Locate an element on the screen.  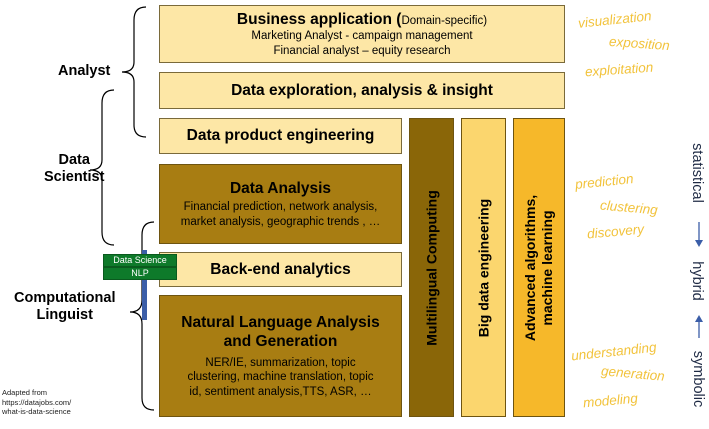
advanced-algorithms-column: Advanced algorithms, machine learning is located at coordinates (539, 267).